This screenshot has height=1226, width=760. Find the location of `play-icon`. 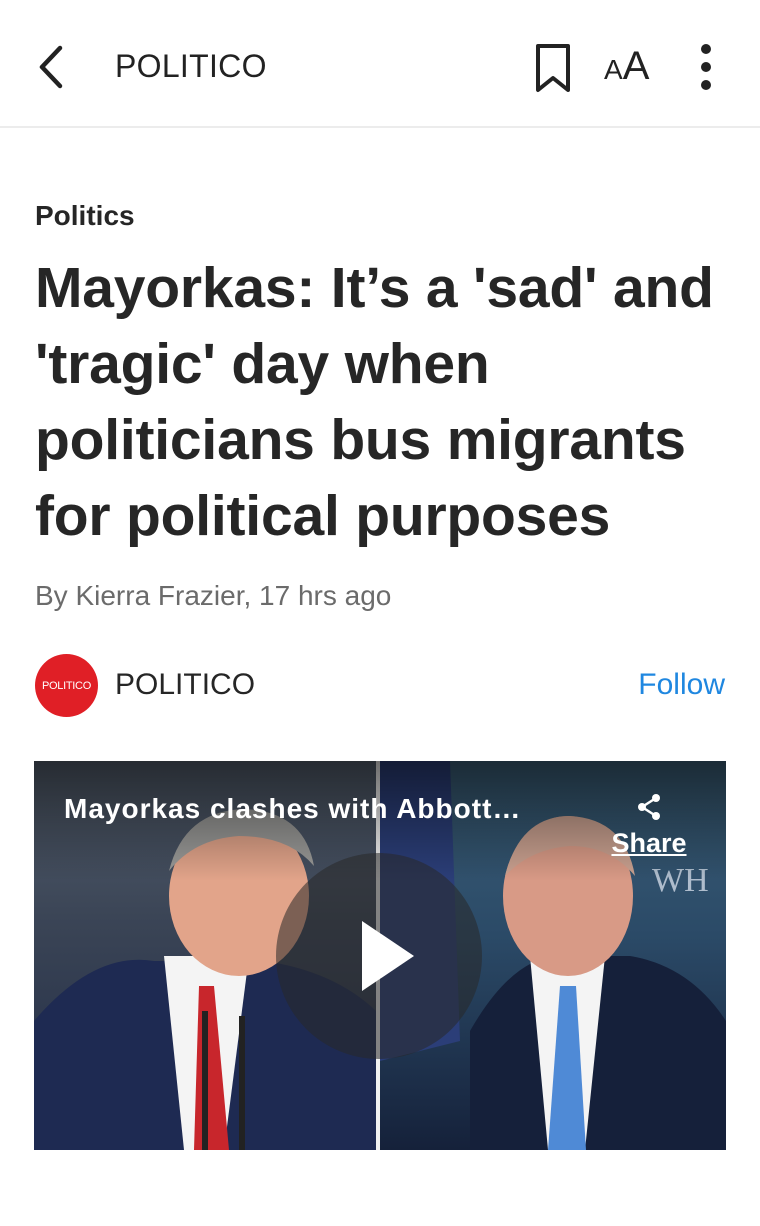

play-icon is located at coordinates (388, 956).